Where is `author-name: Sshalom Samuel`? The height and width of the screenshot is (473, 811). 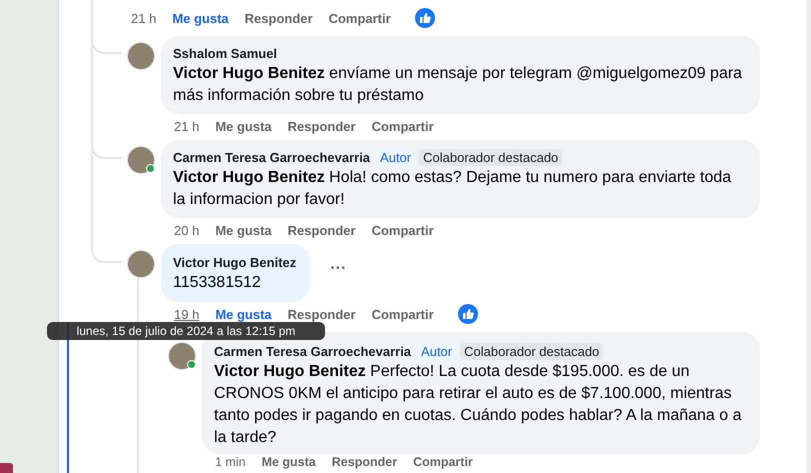
author-name: Sshalom Samuel is located at coordinates (225, 53).